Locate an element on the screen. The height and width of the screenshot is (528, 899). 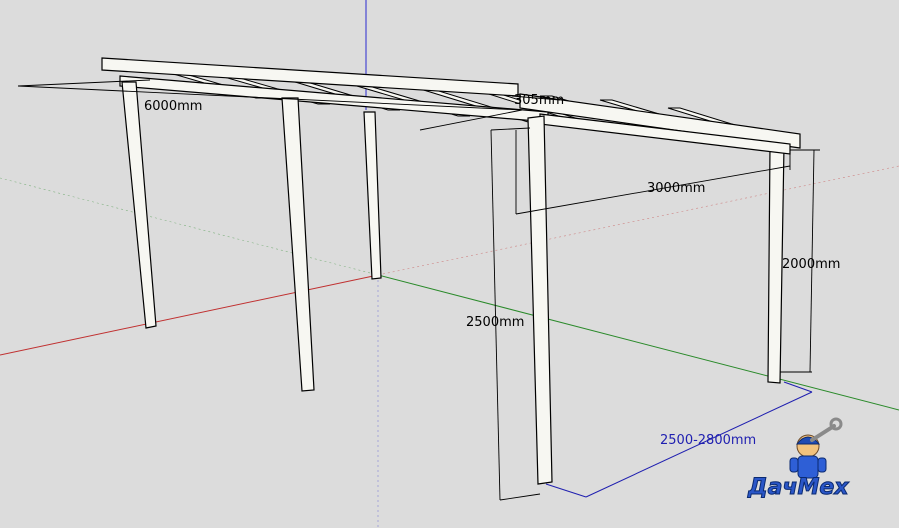
overhang-dimension-label: 305mm is located at coordinates (539, 100).